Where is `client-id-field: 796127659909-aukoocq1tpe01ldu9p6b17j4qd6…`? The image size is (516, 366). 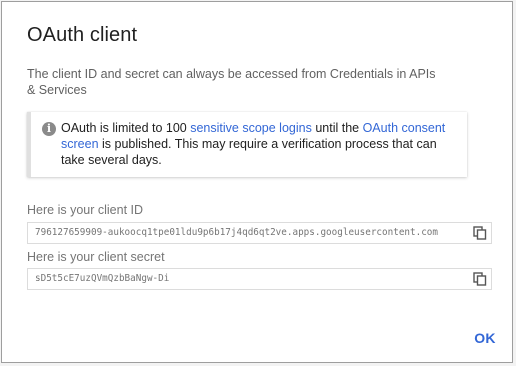
client-id-field: 796127659909-aukoocq1tpe01ldu9p6b17j4qd6… is located at coordinates (259, 233).